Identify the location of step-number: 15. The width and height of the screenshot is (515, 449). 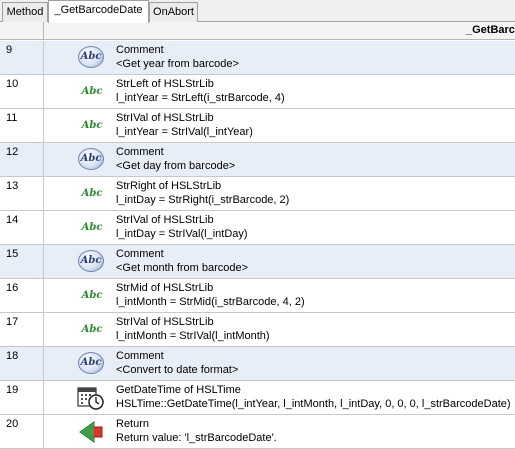
(22, 262).